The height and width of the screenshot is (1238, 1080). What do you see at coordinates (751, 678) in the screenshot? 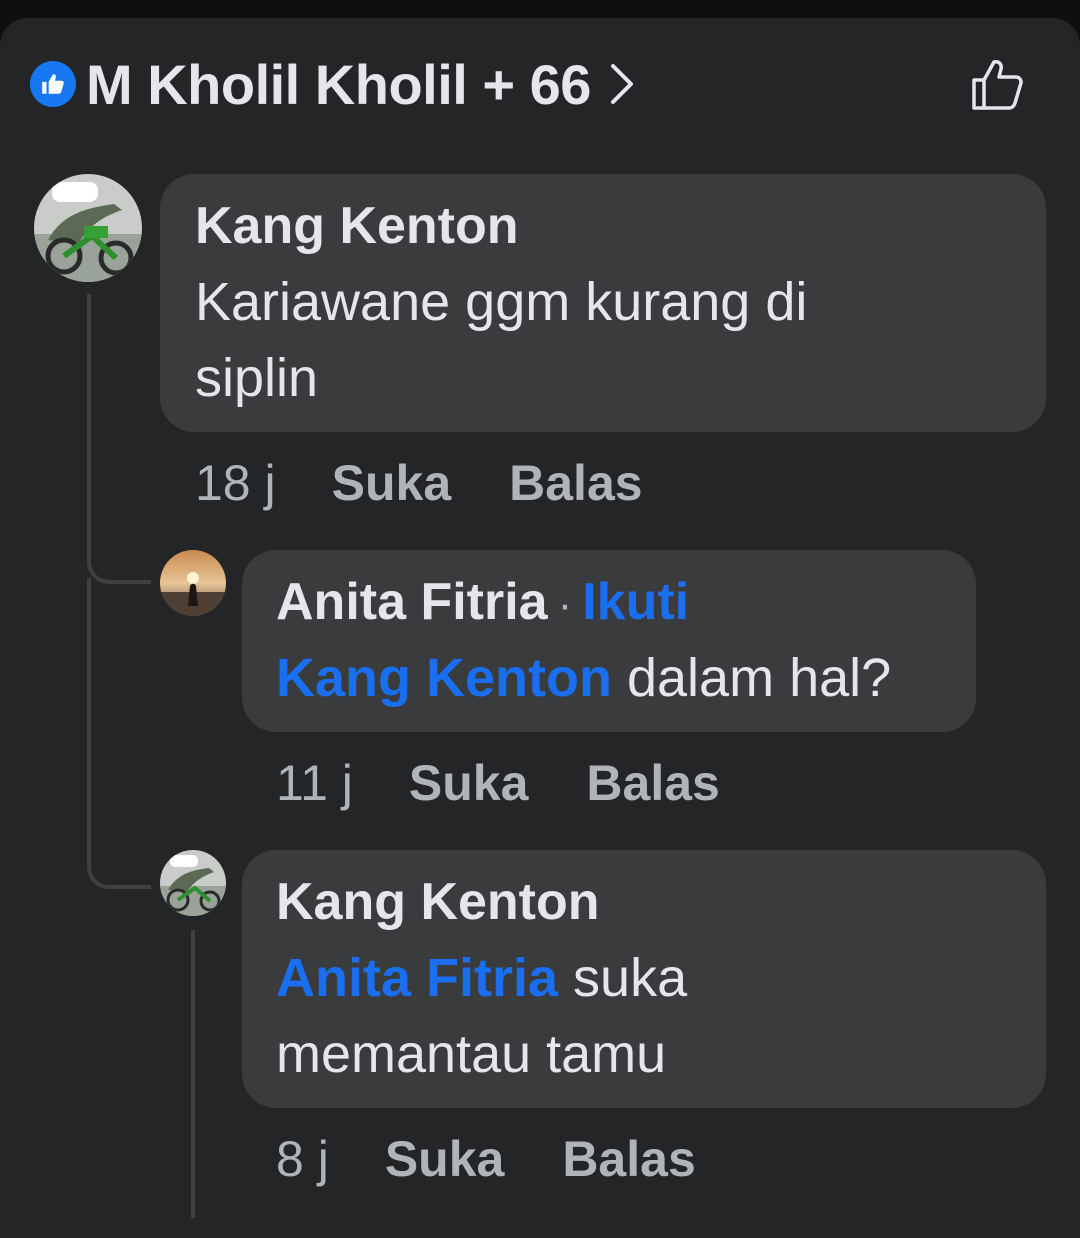
I see `comment-text: dalam hal?` at bounding box center [751, 678].